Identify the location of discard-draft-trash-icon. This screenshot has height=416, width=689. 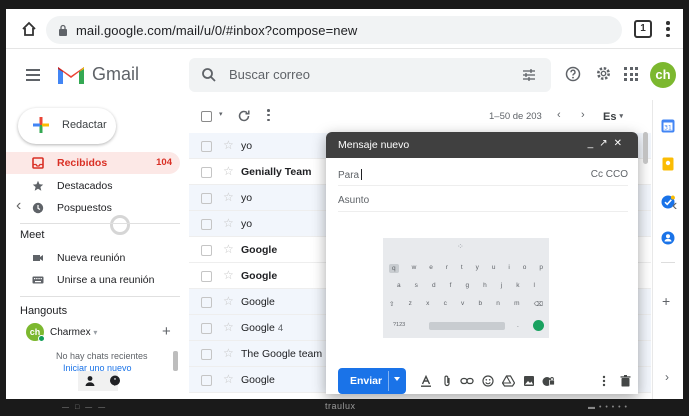
(625, 381).